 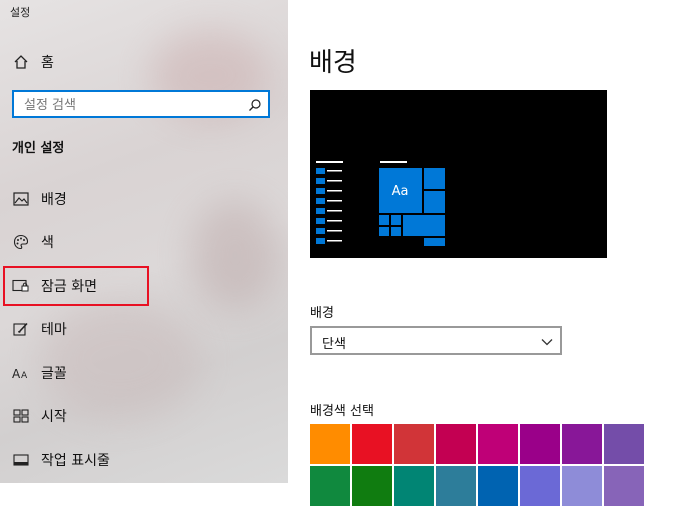 I want to click on font-icon: AA, so click(x=21, y=373).